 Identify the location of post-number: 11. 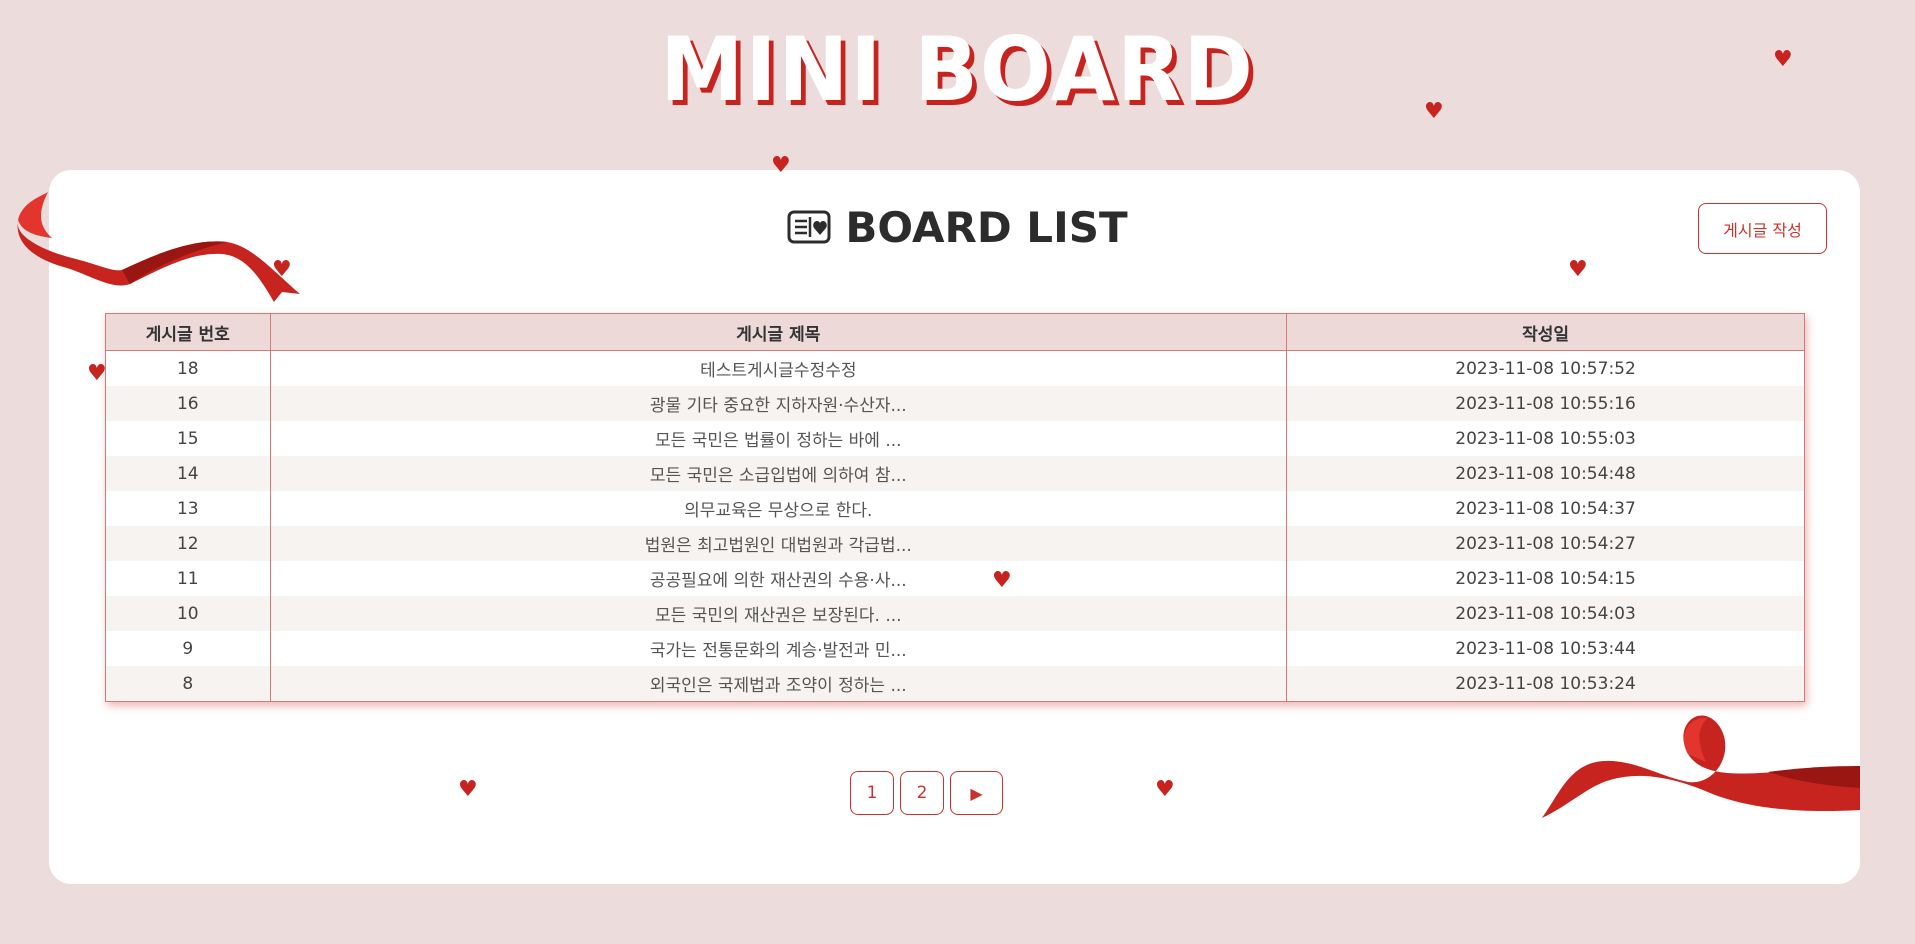
(188, 578).